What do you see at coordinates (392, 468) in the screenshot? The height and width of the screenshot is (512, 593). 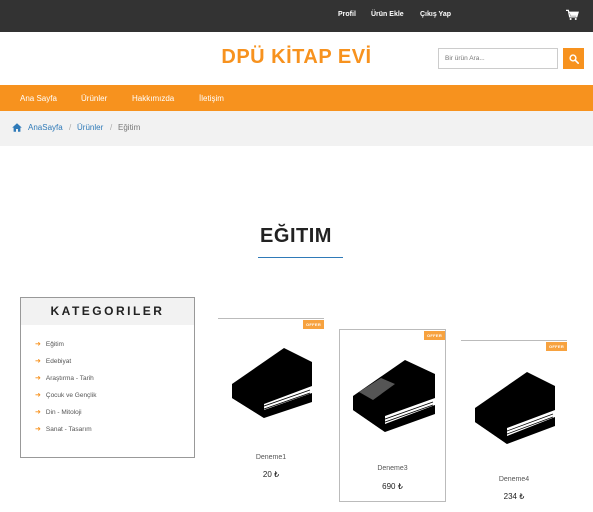 I see `product-name: Deneme3` at bounding box center [392, 468].